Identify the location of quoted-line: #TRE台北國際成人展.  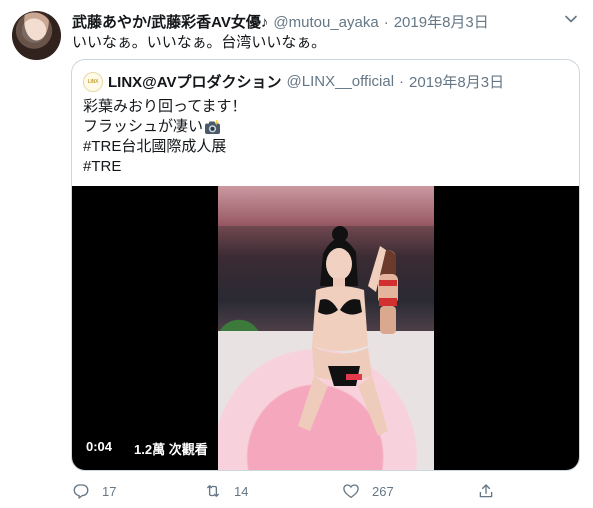
(165, 147).